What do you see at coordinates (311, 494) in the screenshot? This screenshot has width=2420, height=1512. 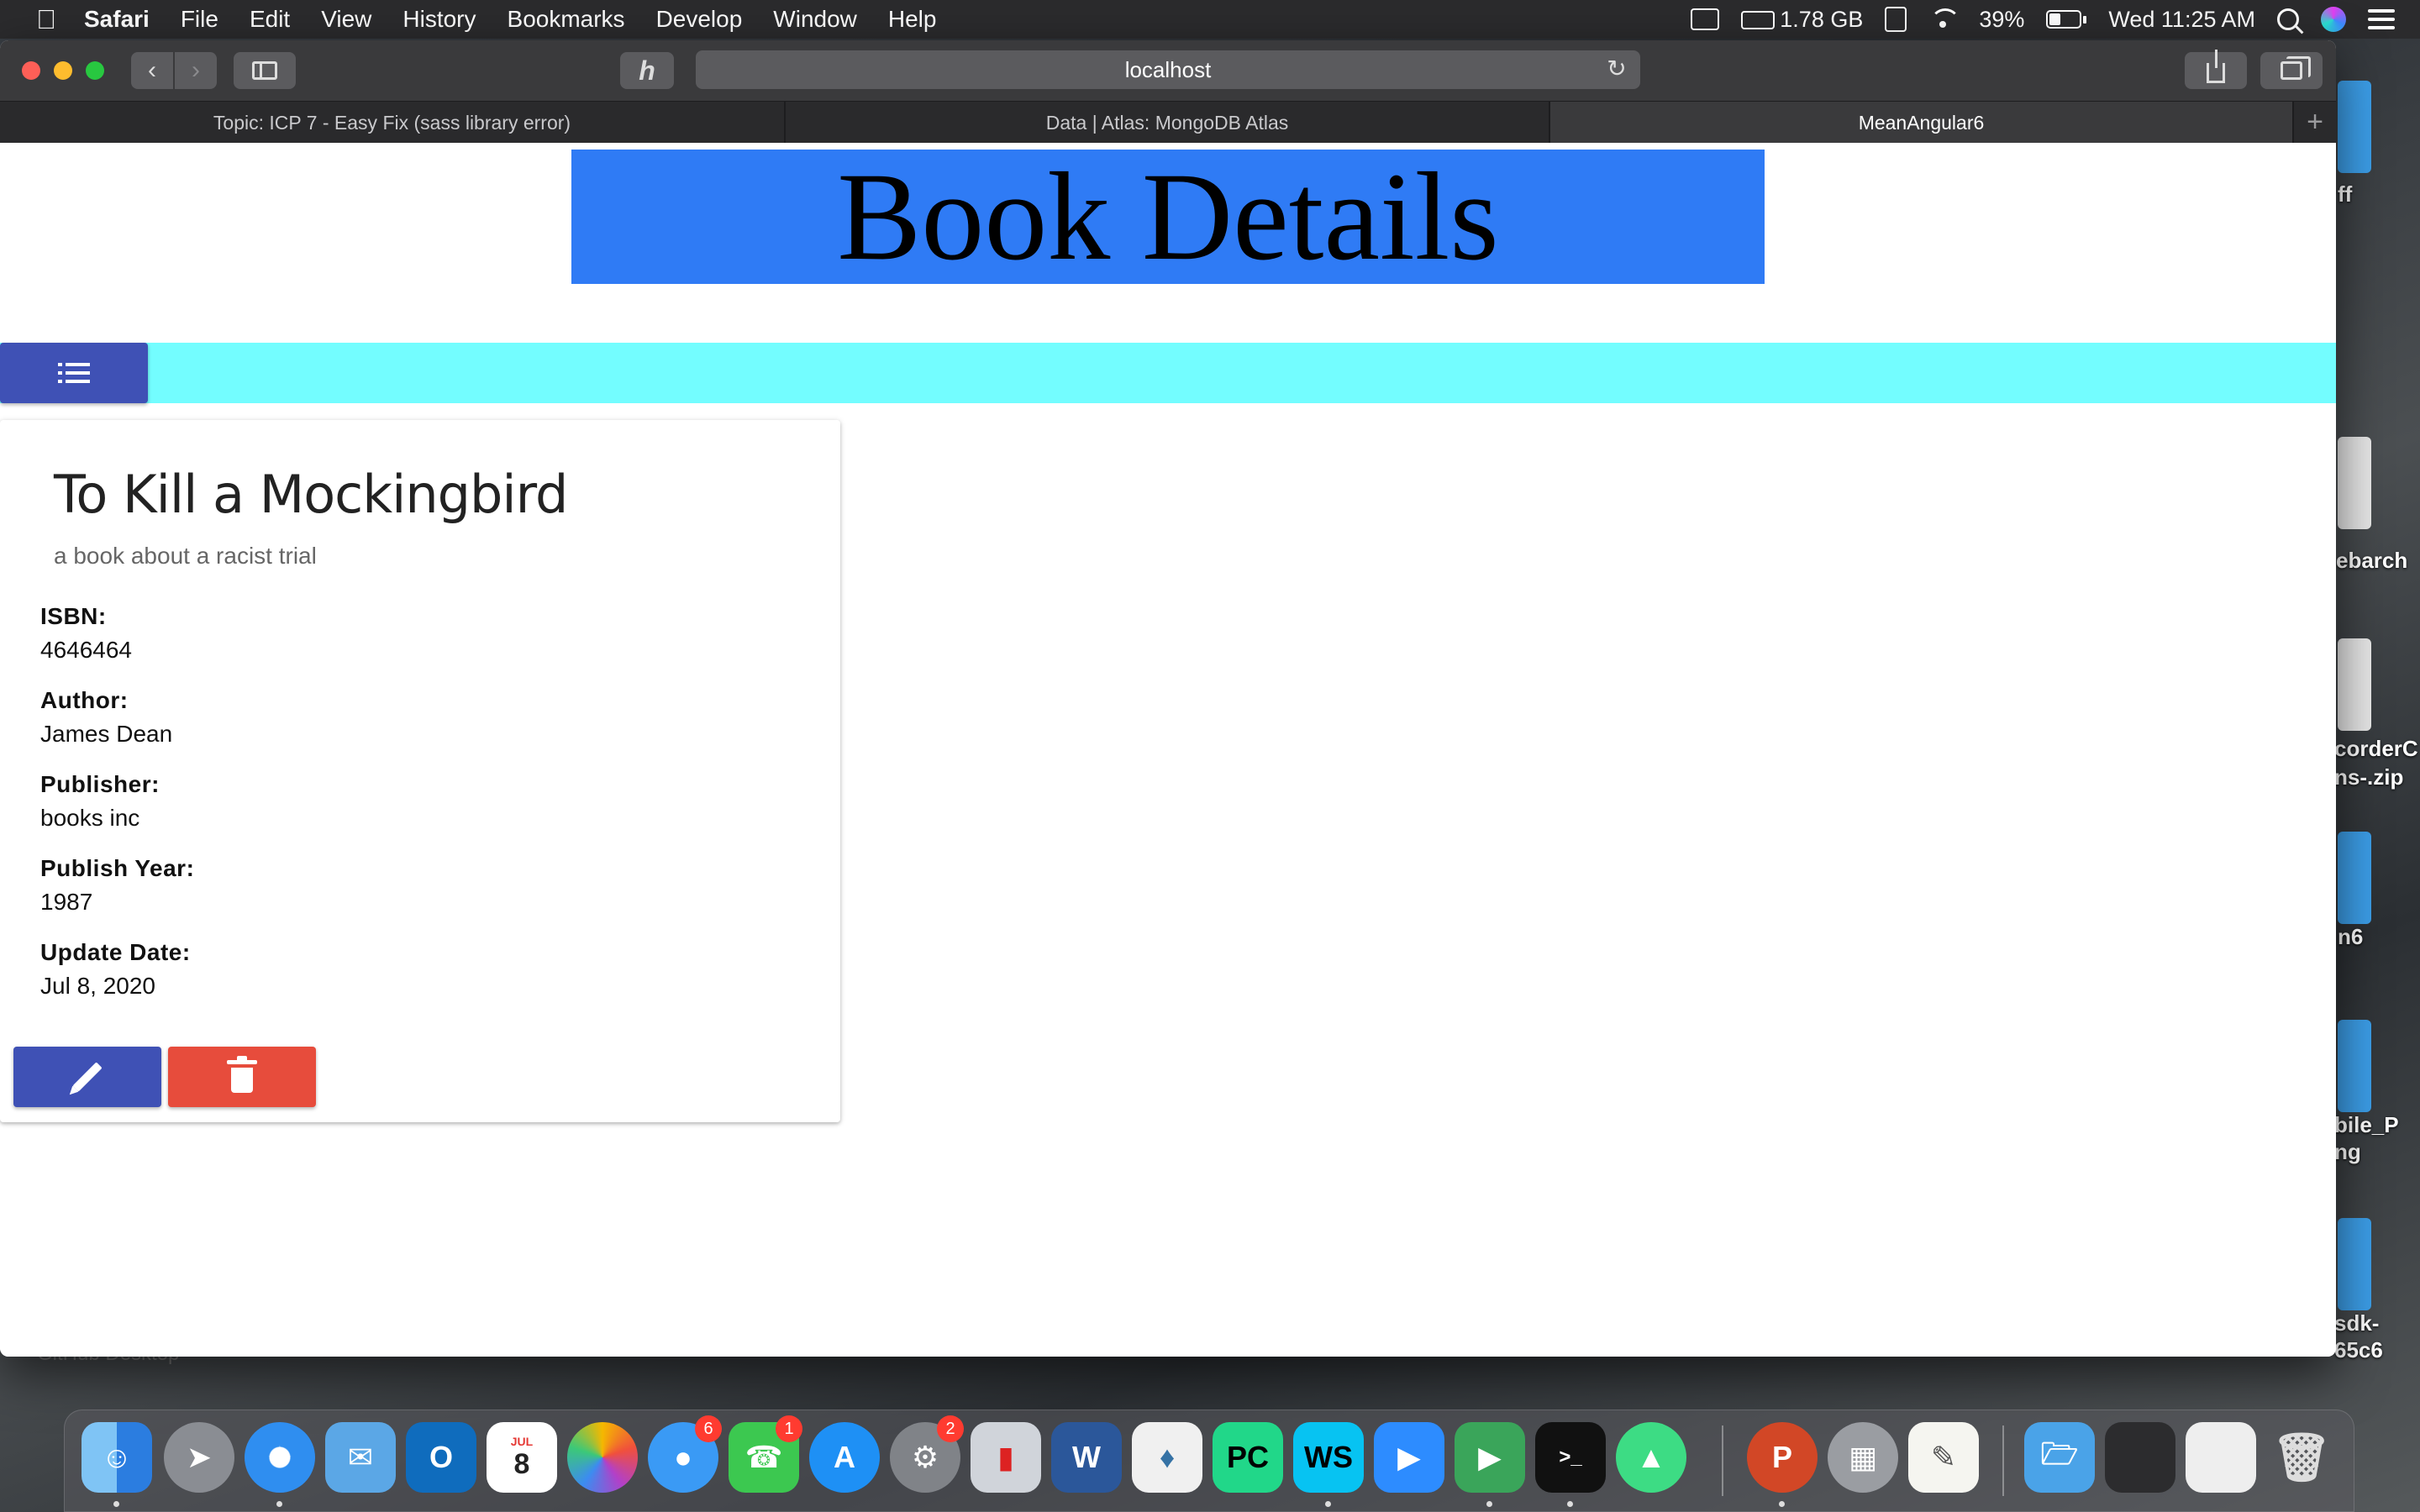 I see `book-title: To Kill a Mockingbird` at bounding box center [311, 494].